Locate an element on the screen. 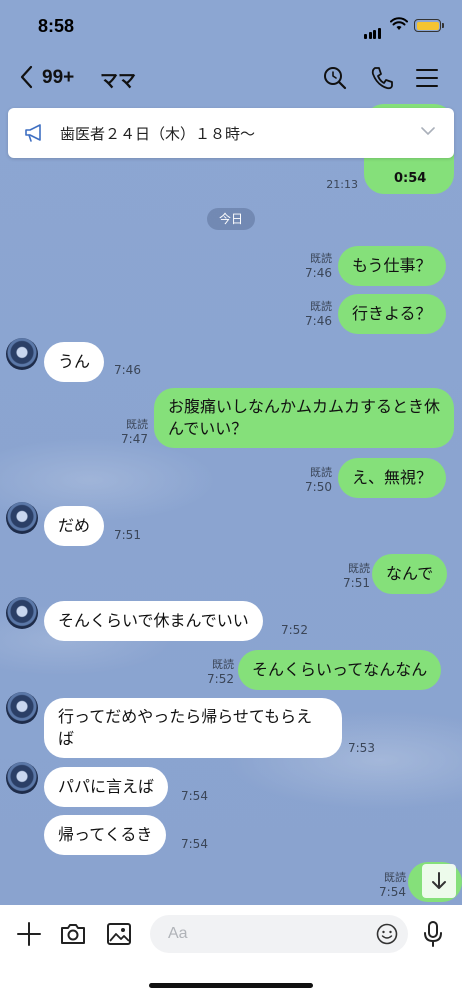 The image size is (462, 999). chevron-down-icon is located at coordinates (428, 131).